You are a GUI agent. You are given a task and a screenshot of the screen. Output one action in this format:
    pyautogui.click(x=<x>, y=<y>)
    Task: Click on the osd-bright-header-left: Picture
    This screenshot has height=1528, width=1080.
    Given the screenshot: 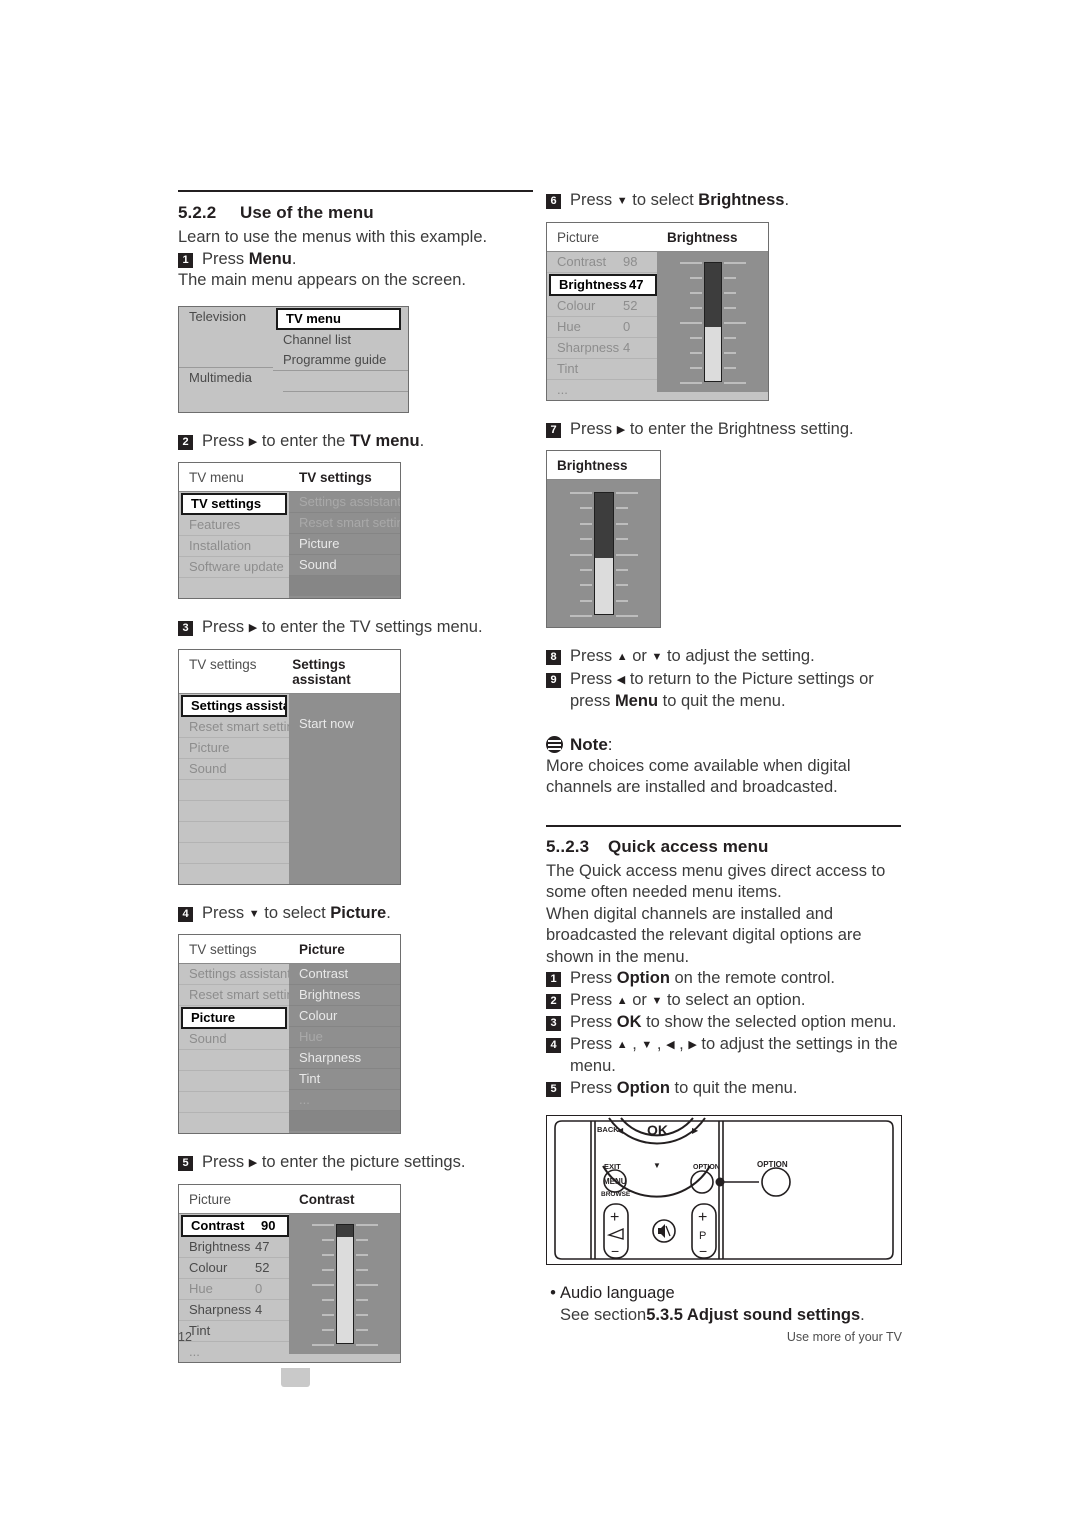 What is the action you would take?
    pyautogui.click(x=578, y=237)
    